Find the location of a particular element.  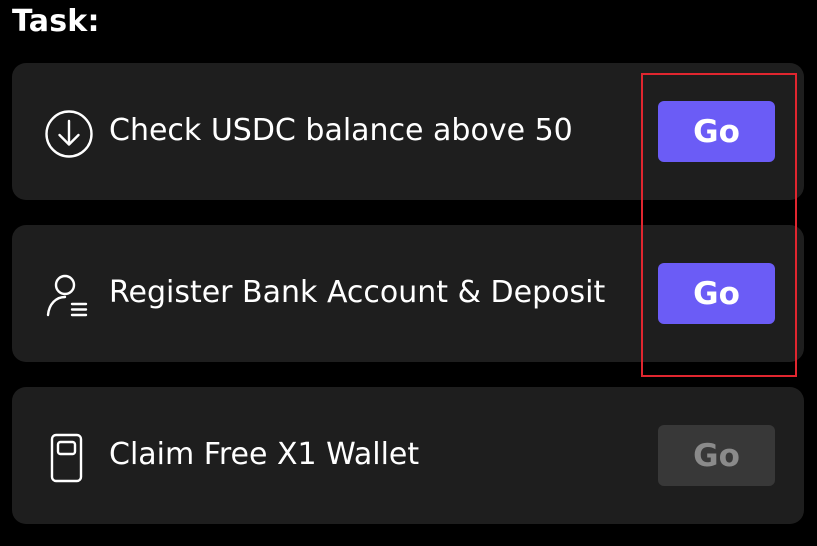

section-title: Task: is located at coordinates (56, 21).